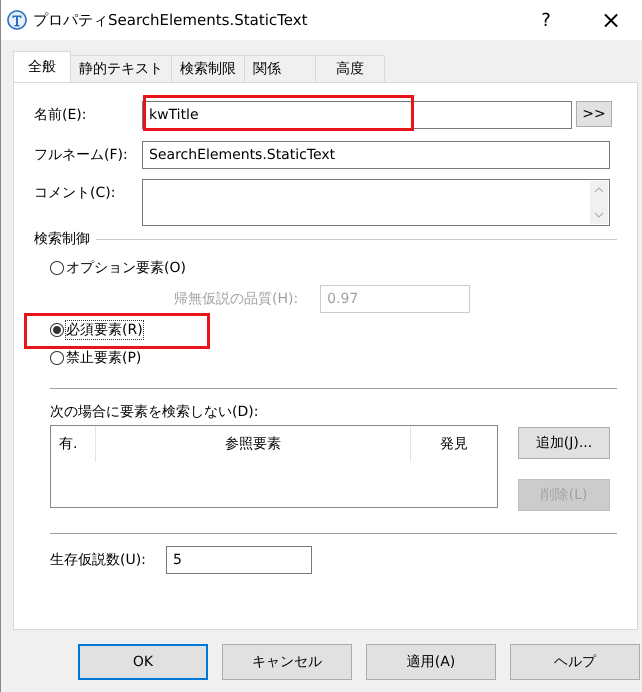  Describe the element at coordinates (546, 20) in the screenshot. I see `help-button: ?` at that location.